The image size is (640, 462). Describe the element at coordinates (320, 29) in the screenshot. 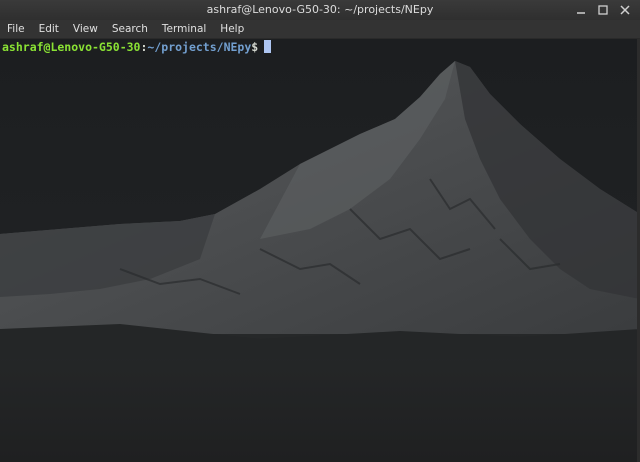

I see `menu-bar: File Edit View Search Terminal Help` at that location.